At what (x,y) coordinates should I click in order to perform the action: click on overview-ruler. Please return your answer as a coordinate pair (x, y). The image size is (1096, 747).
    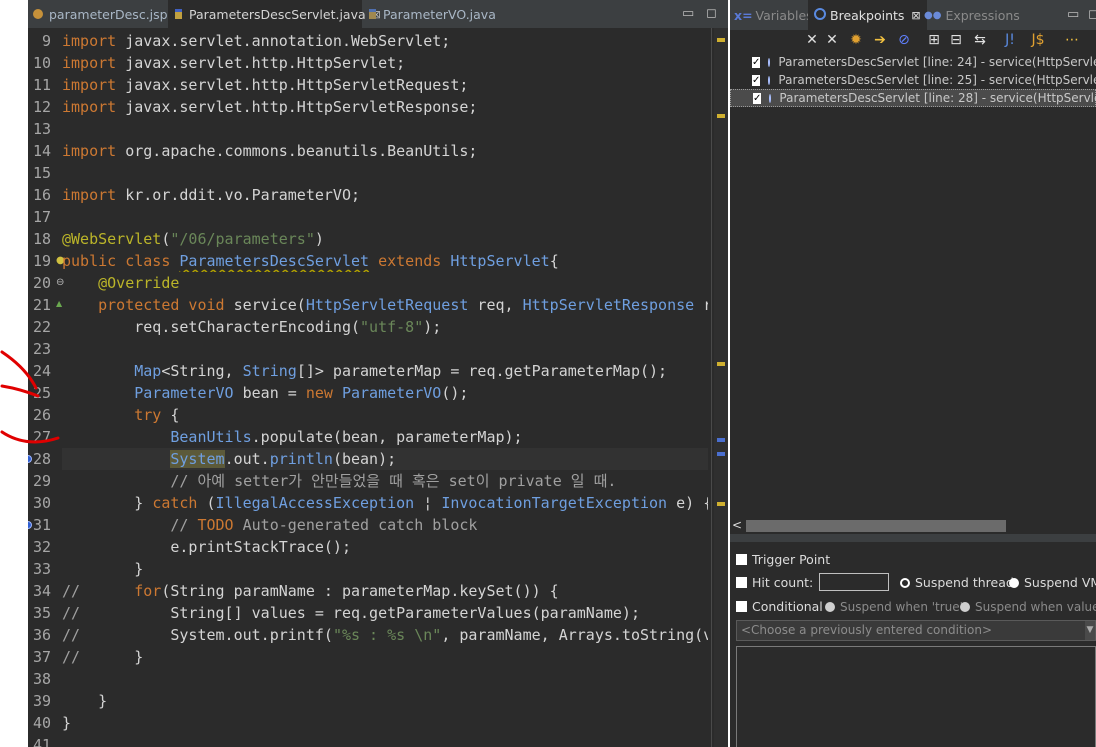
    Looking at the image, I should click on (721, 387).